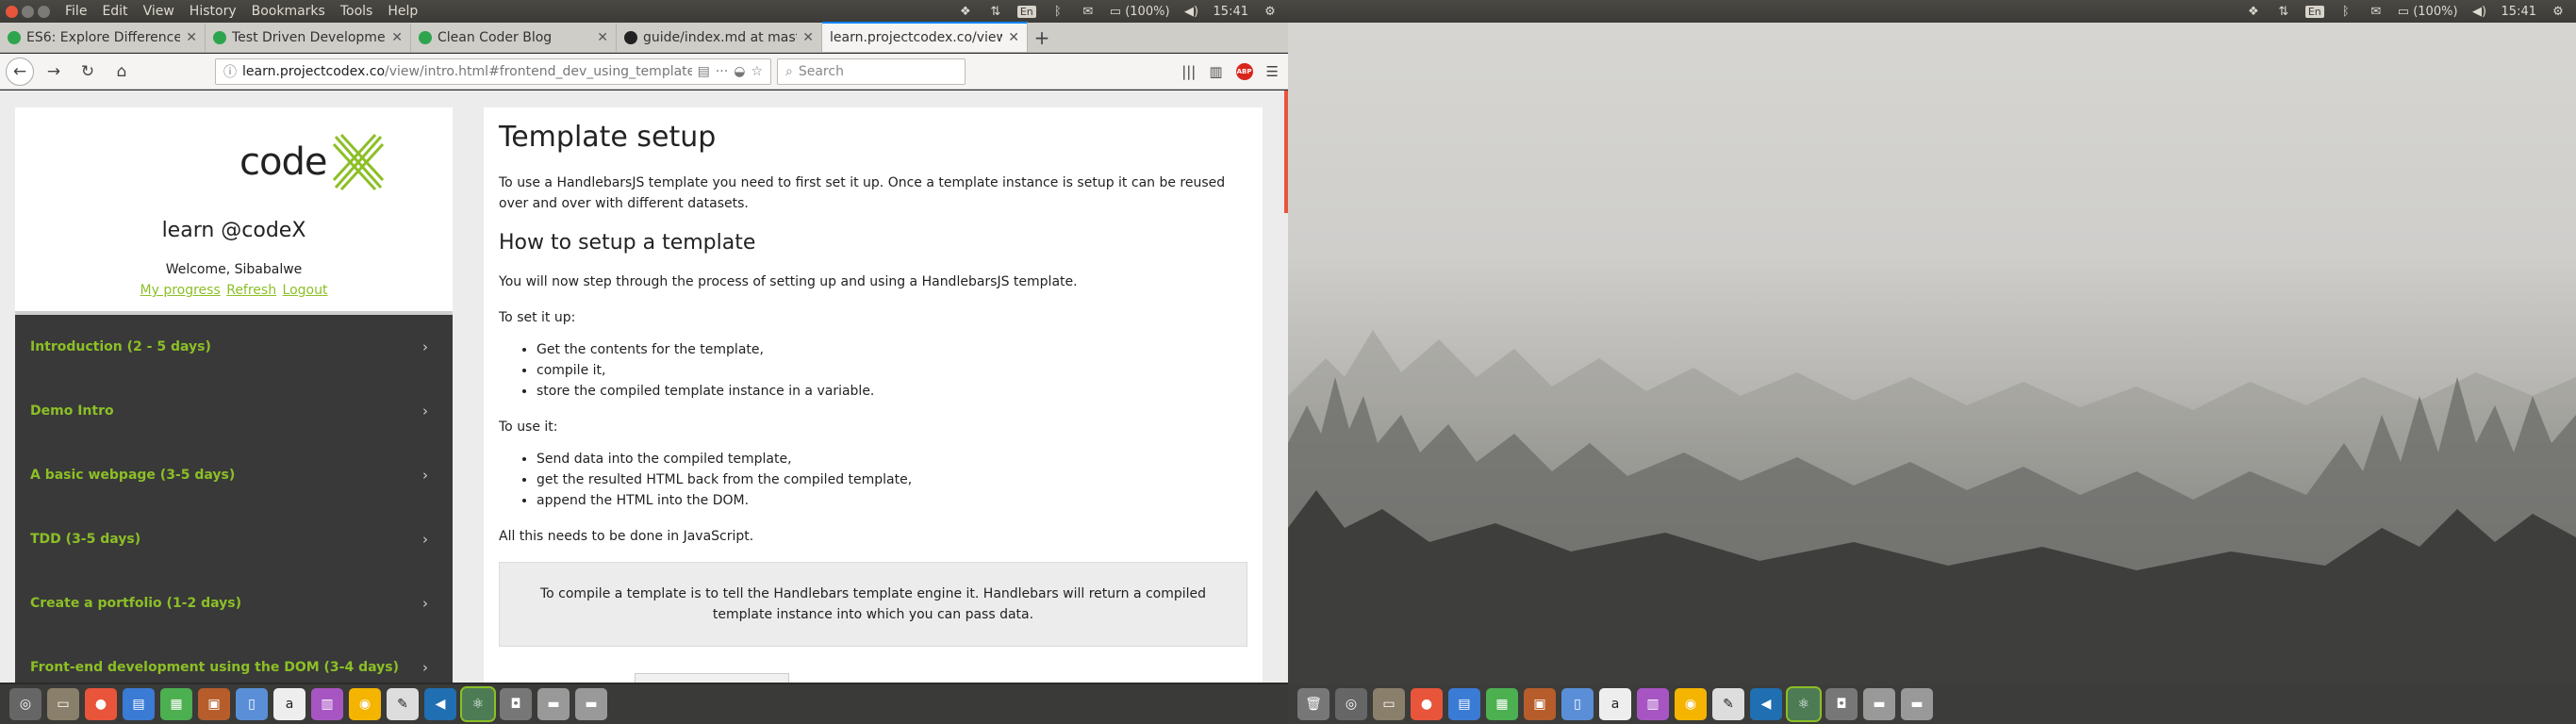  Describe the element at coordinates (44, 11) in the screenshot. I see `maximize-window-button` at that location.